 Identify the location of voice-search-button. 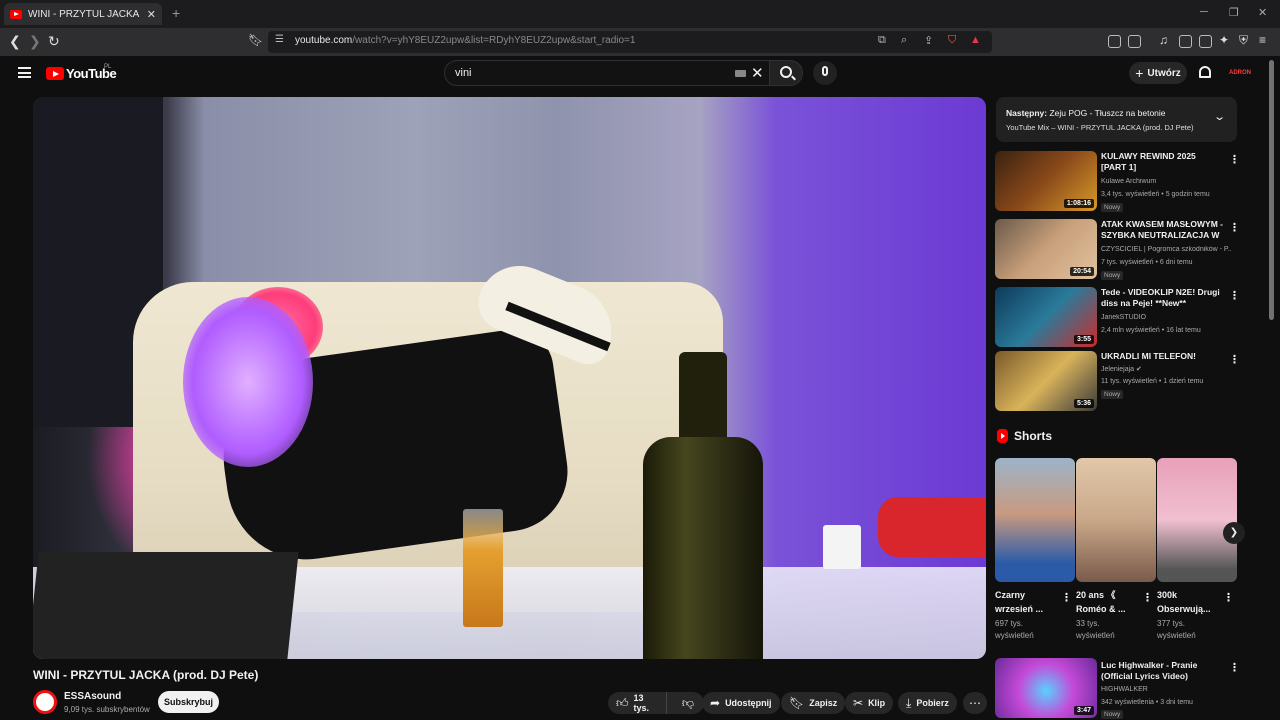
(825, 73).